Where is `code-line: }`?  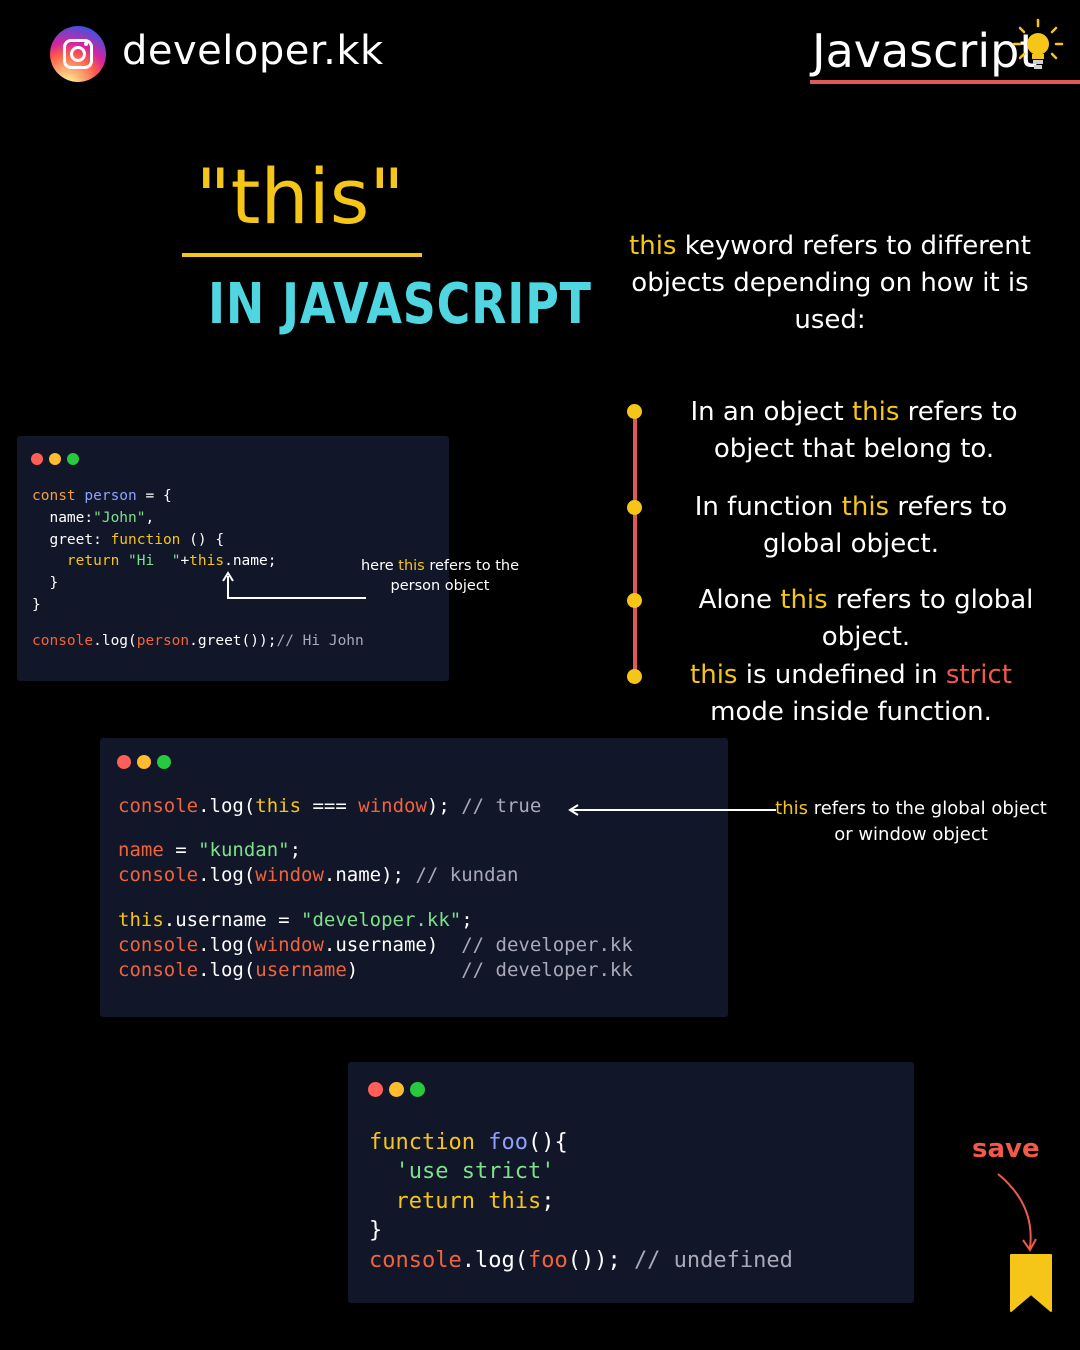
code-line: } is located at coordinates (376, 1231).